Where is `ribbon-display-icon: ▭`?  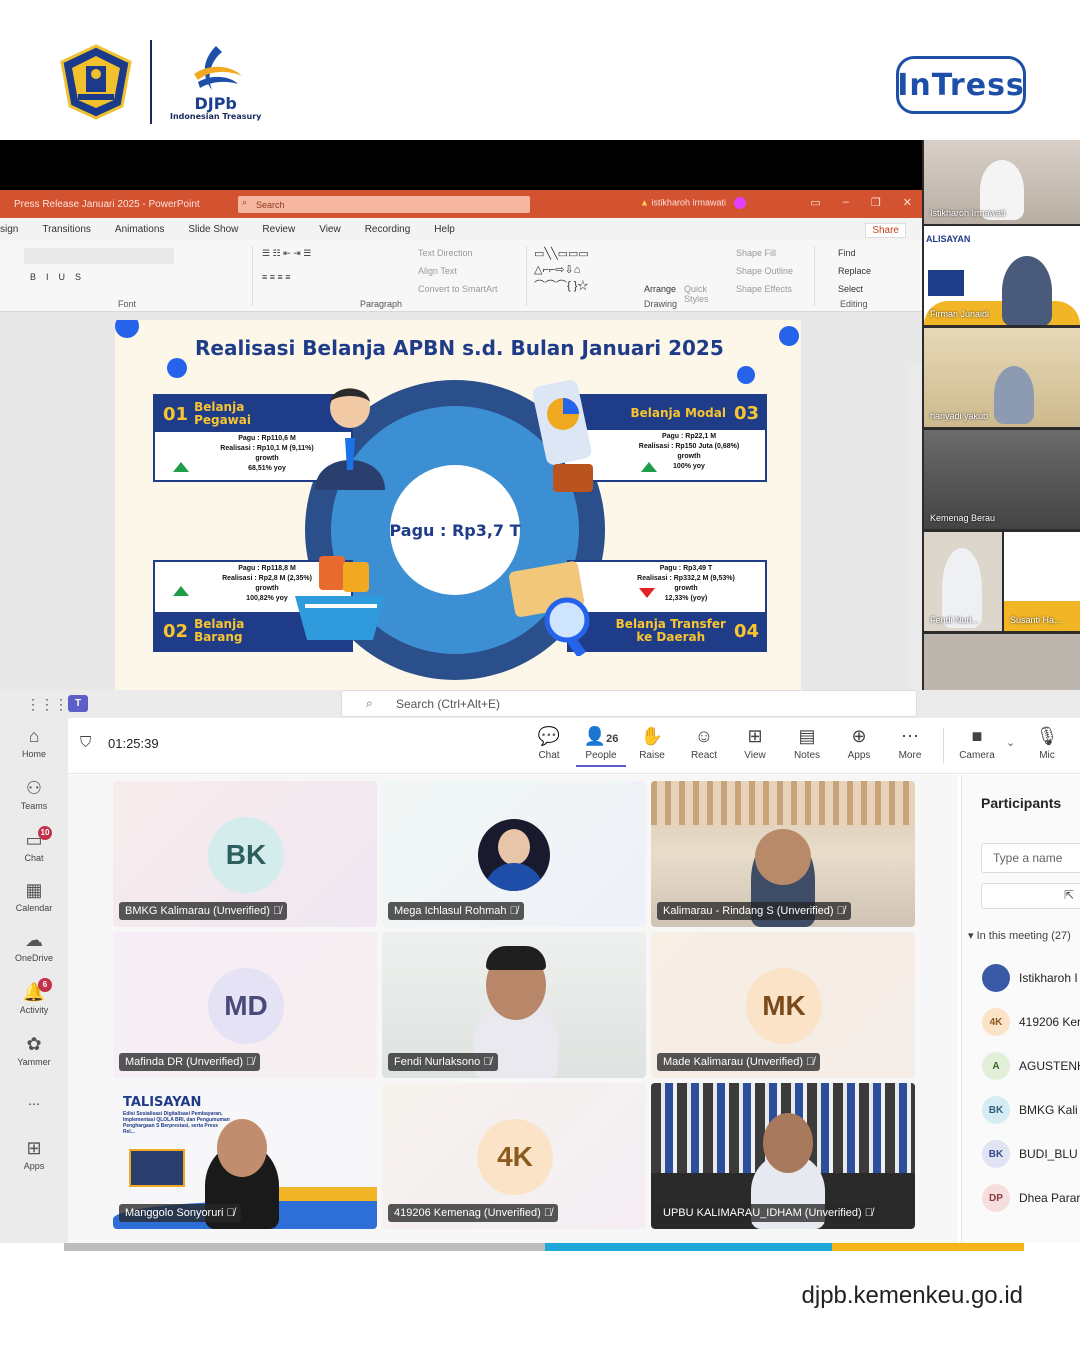 ribbon-display-icon: ▭ is located at coordinates (815, 202).